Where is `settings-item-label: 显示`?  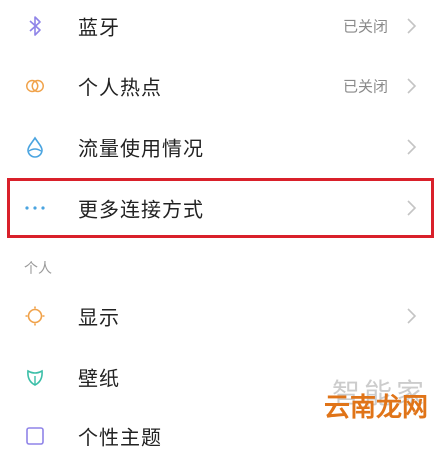
settings-item-label: 显示 is located at coordinates (99, 317).